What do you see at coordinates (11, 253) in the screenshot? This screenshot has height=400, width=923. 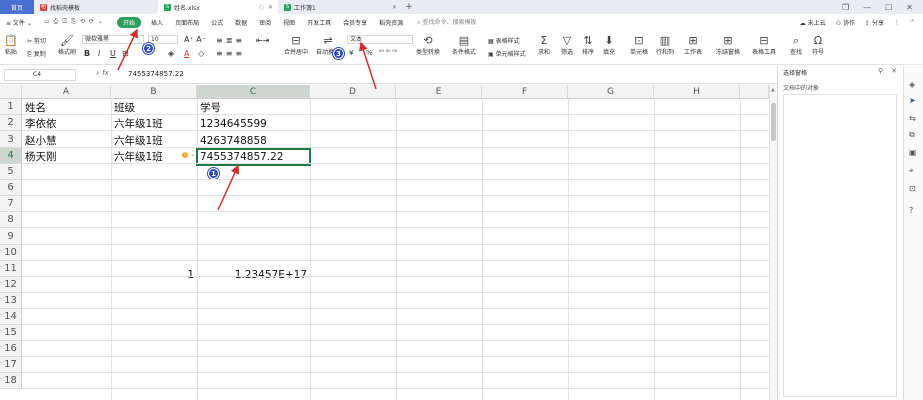 I see `row-header-10: 10` at bounding box center [11, 253].